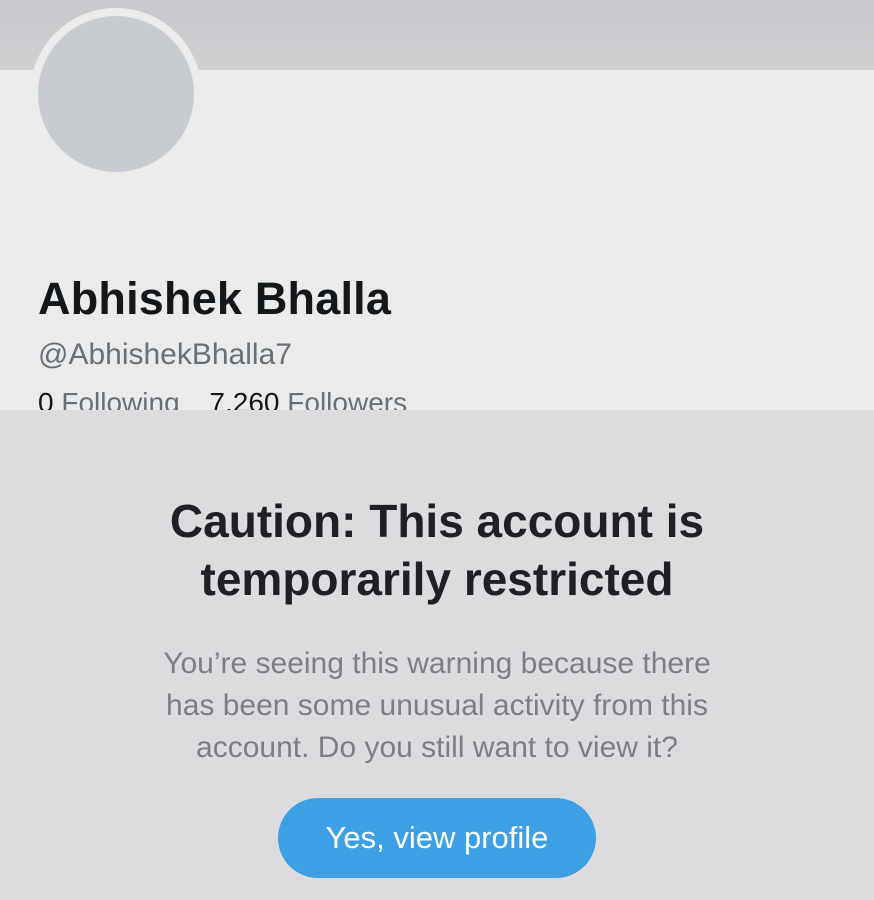 This screenshot has width=874, height=900. What do you see at coordinates (437, 747) in the screenshot?
I see `warning-message-line: account. Do you still want to view it?` at bounding box center [437, 747].